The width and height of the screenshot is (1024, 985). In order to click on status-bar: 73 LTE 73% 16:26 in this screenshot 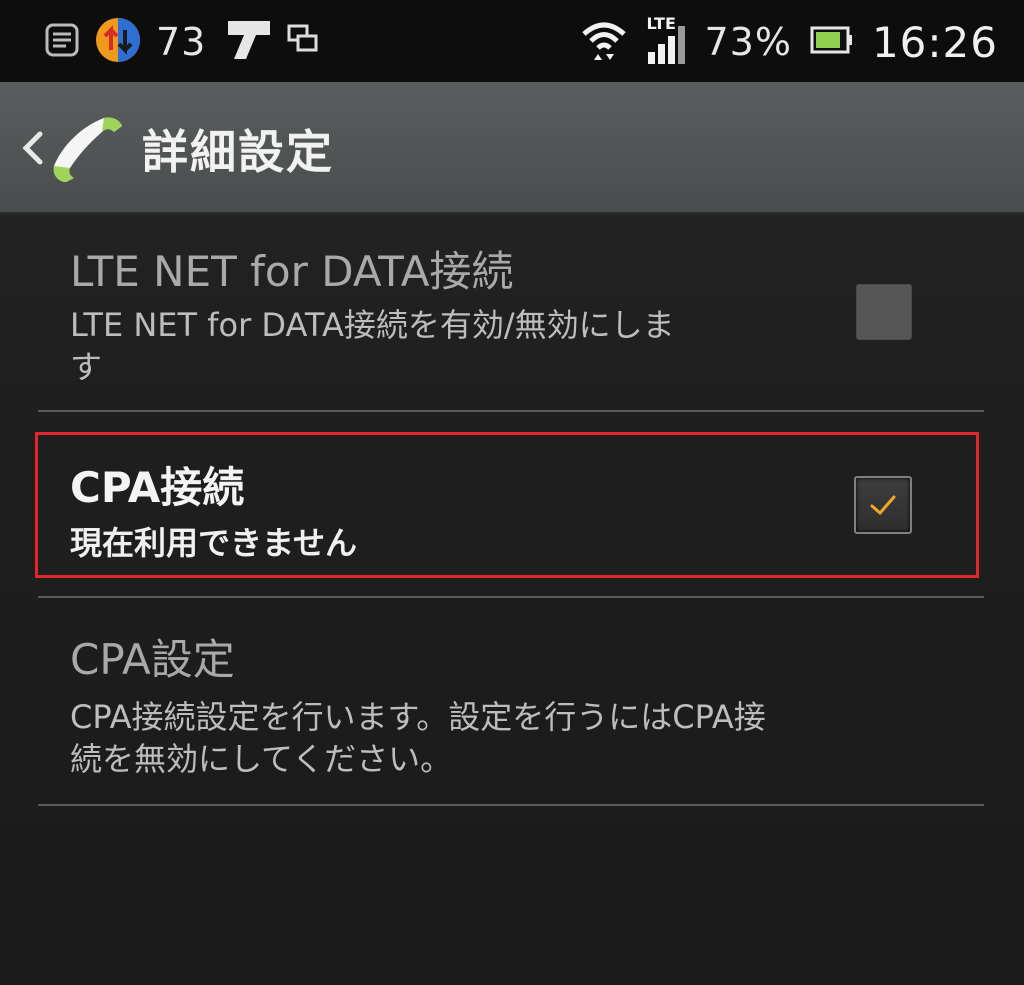, I will do `click(512, 41)`.